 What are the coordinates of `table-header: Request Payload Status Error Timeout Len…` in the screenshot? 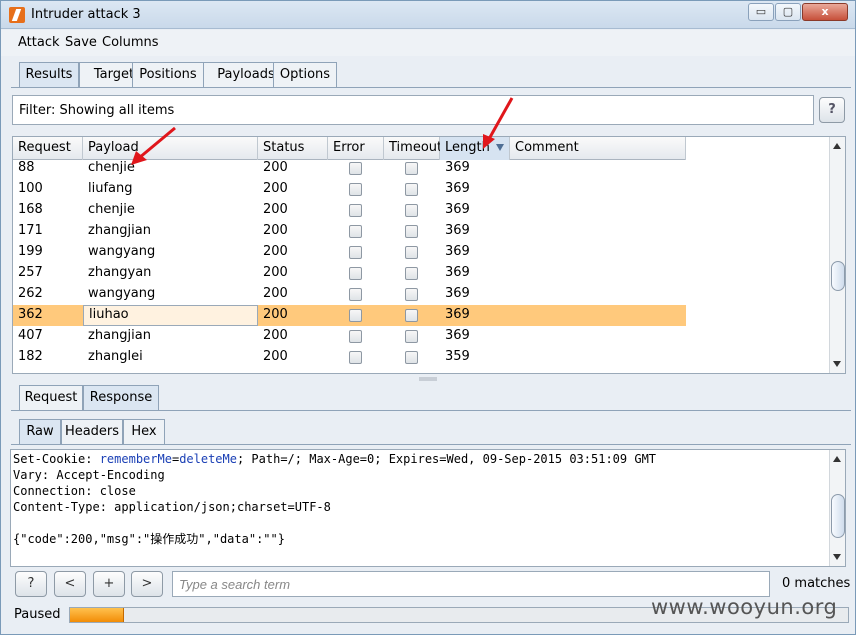 It's located at (349, 148).